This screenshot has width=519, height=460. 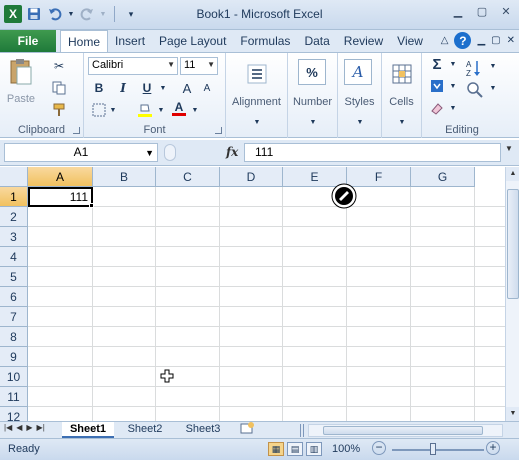 What do you see at coordinates (402, 74) in the screenshot?
I see `cells-button` at bounding box center [402, 74].